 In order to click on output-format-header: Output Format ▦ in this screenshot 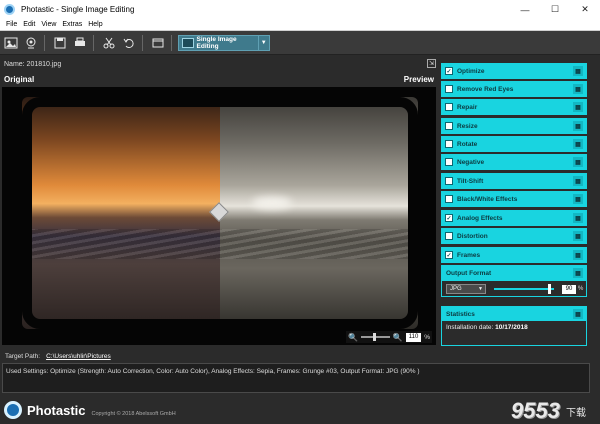, I will do `click(514, 273)`.